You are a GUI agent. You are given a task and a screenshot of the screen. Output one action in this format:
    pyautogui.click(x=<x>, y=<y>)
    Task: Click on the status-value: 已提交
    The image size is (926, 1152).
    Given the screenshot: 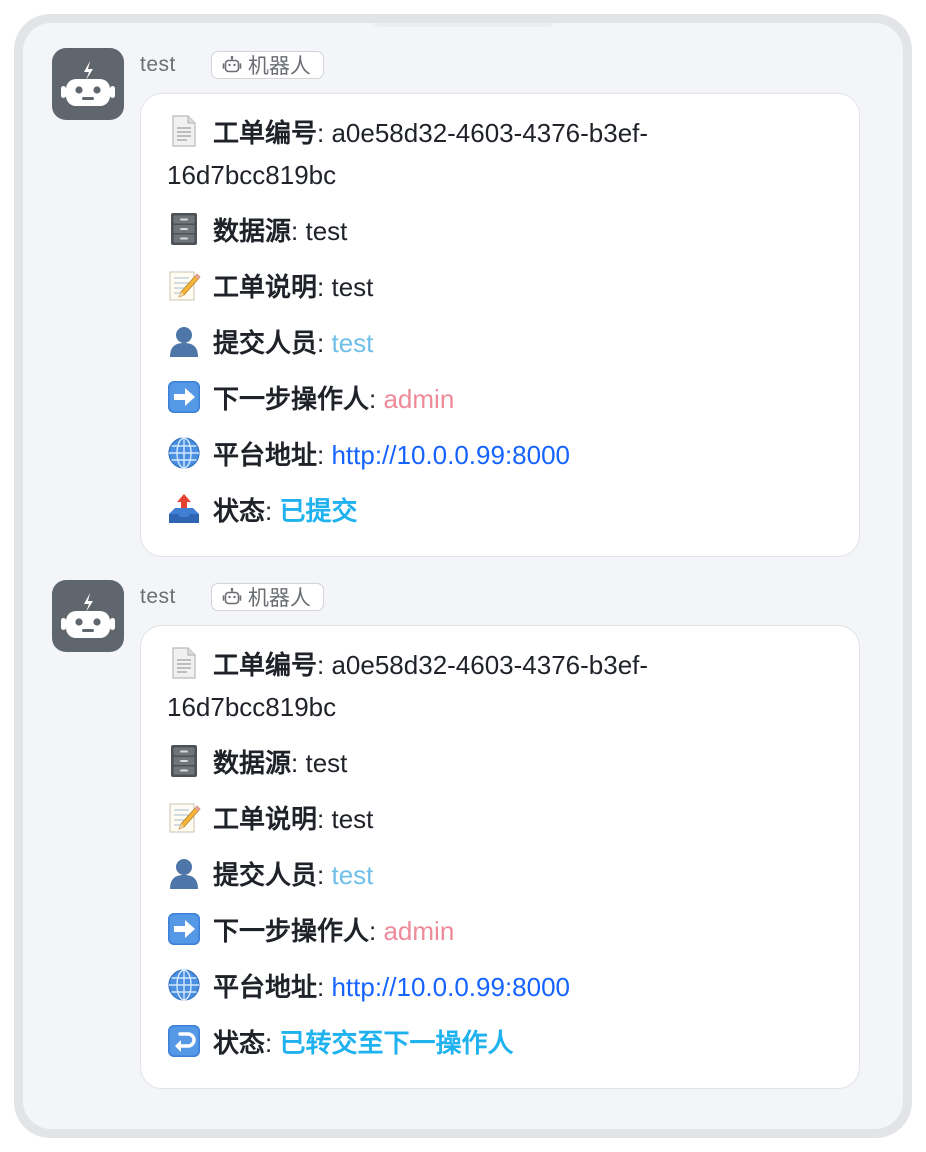 What is the action you would take?
    pyautogui.click(x=318, y=511)
    